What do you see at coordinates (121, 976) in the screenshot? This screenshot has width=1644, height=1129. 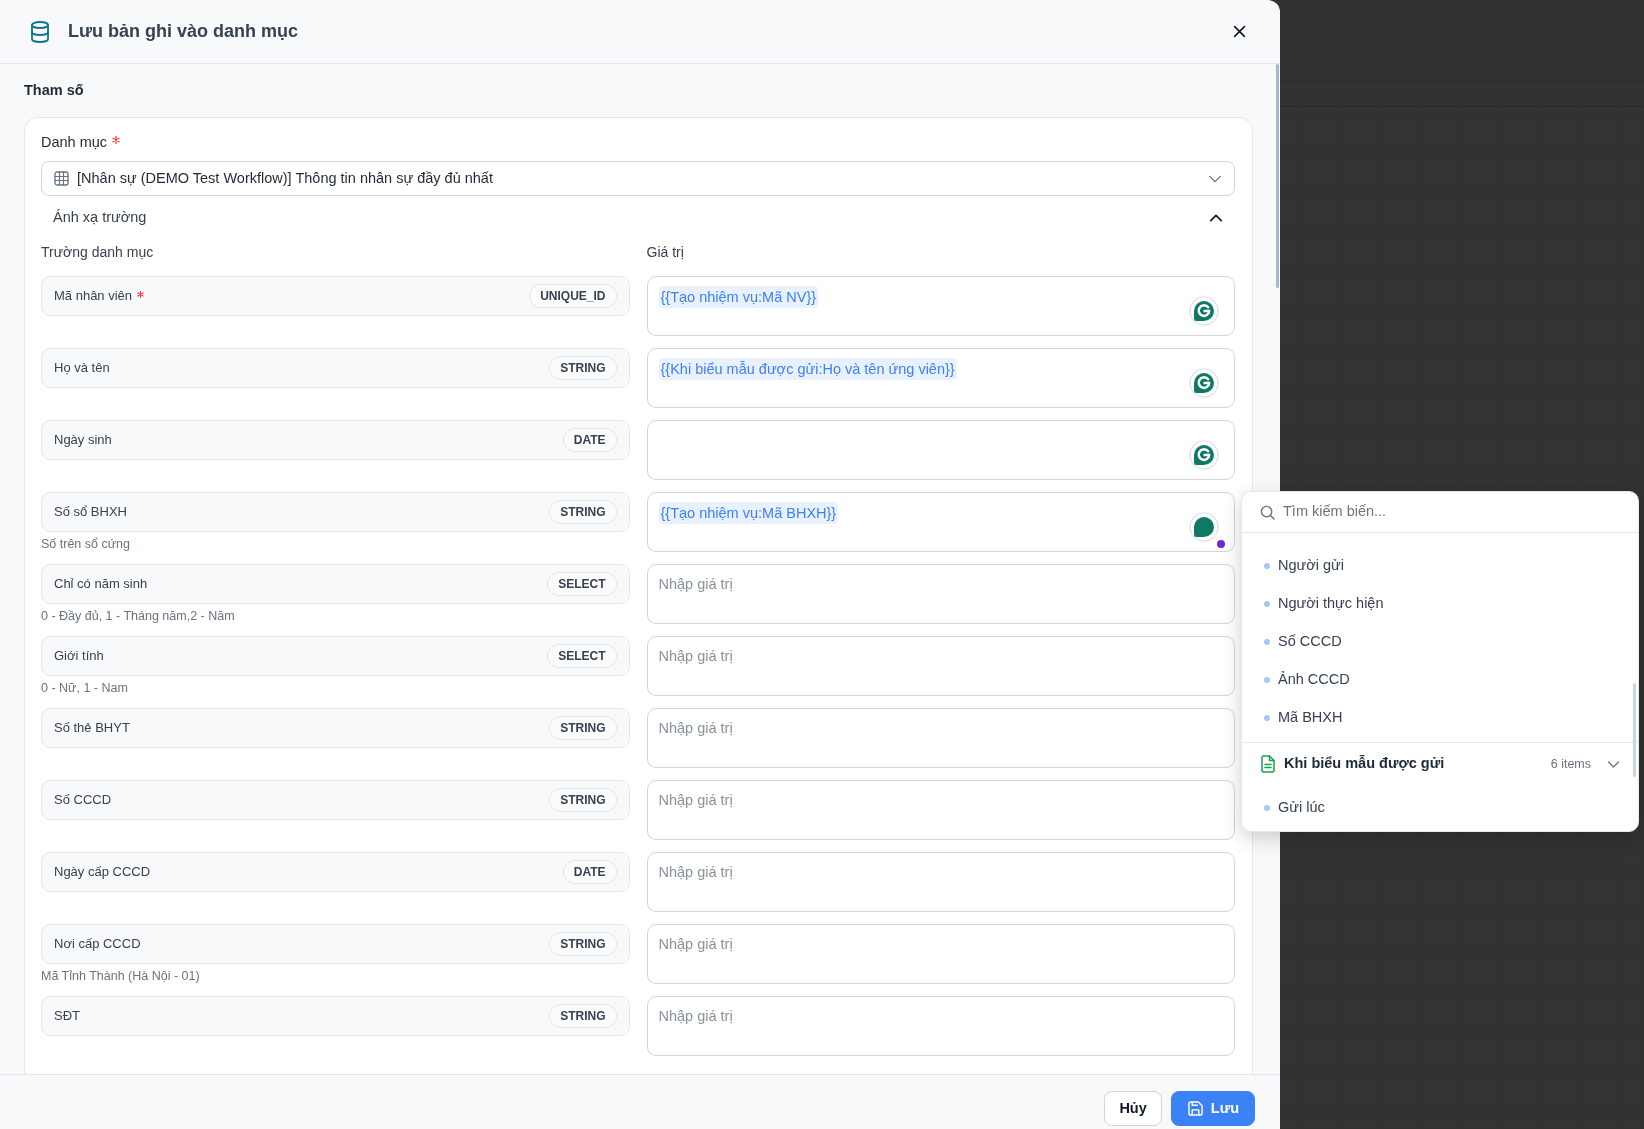 I see `field-hint: Mã Tỉnh Thành (Hà Nội - 01)` at bounding box center [121, 976].